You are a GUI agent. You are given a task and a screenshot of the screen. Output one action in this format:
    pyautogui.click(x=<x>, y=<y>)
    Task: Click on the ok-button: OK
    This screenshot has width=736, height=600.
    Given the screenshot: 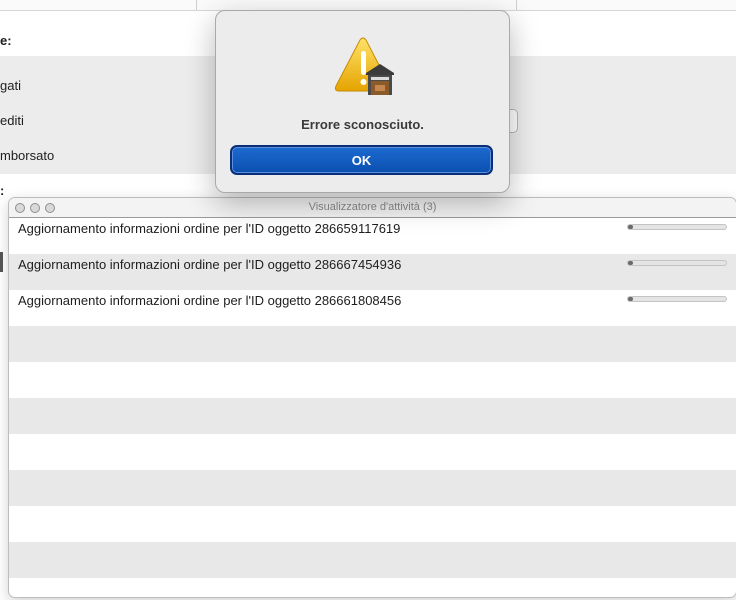 What is the action you would take?
    pyautogui.click(x=361, y=160)
    